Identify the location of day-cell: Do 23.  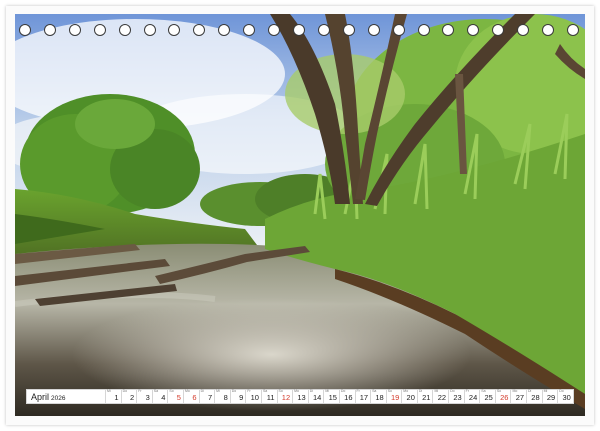
(456, 396).